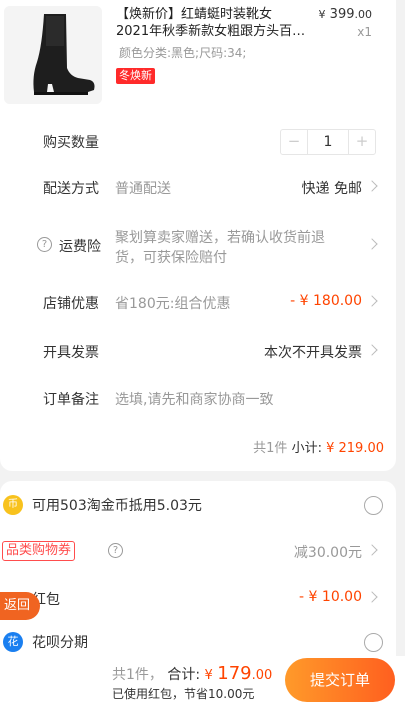 This screenshot has width=405, height=715. I want to click on product-thumbnail, so click(53, 55).